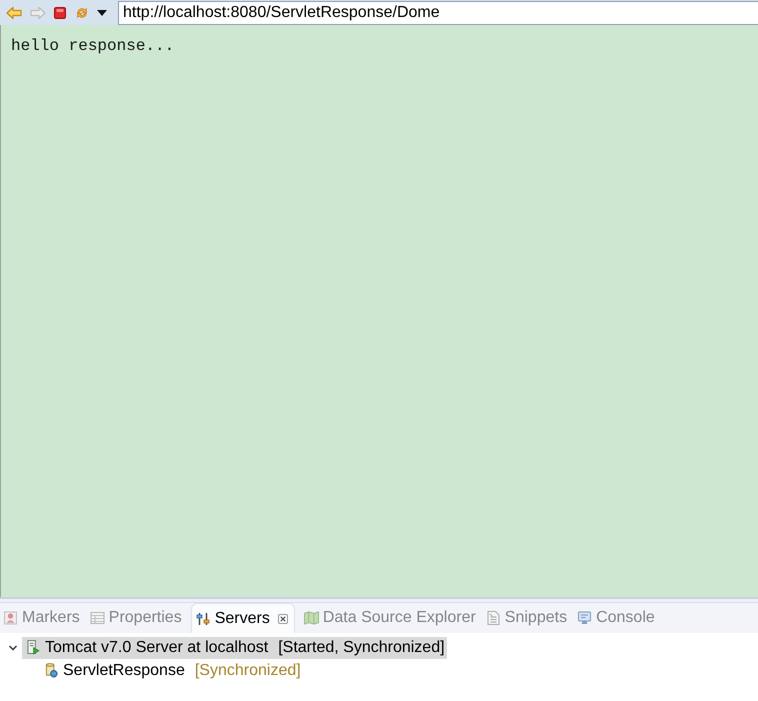 Image resolution: width=758 pixels, height=701 pixels. I want to click on expand-chevron-icon, so click(13, 647).